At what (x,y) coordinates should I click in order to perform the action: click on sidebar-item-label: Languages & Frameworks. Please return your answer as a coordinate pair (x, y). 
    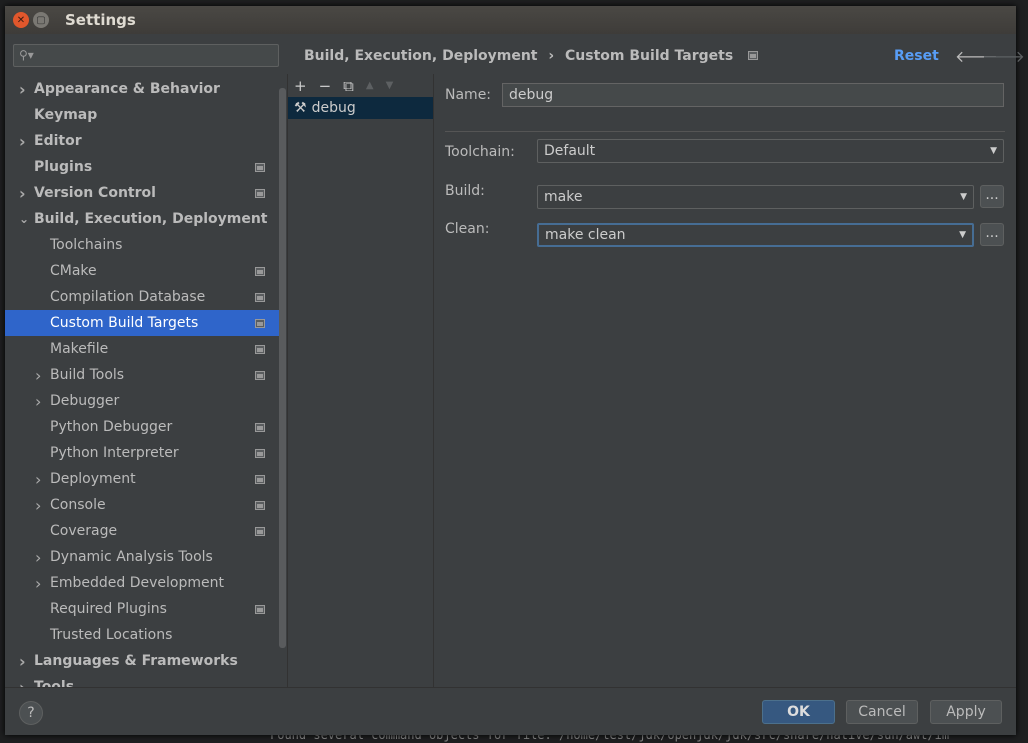
    Looking at the image, I should click on (136, 661).